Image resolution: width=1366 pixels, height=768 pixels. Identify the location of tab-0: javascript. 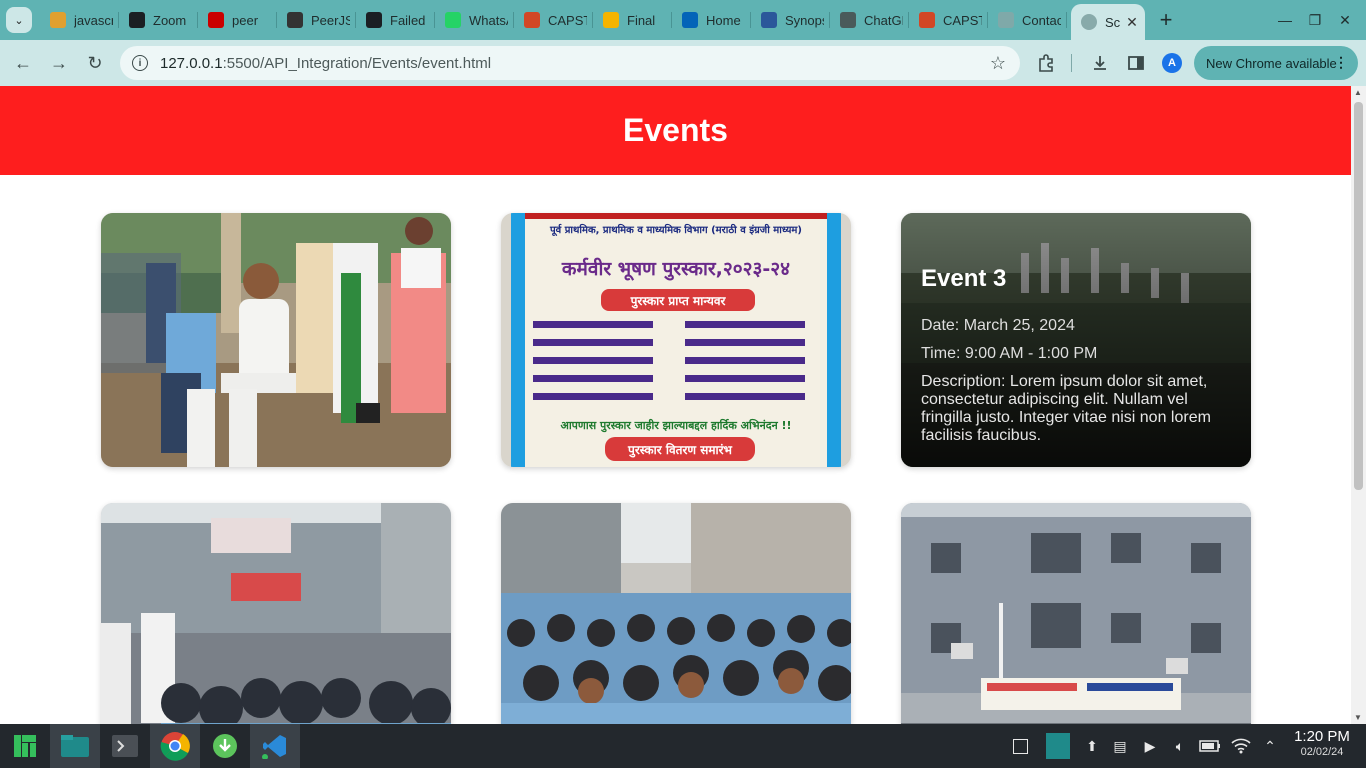
(79, 20).